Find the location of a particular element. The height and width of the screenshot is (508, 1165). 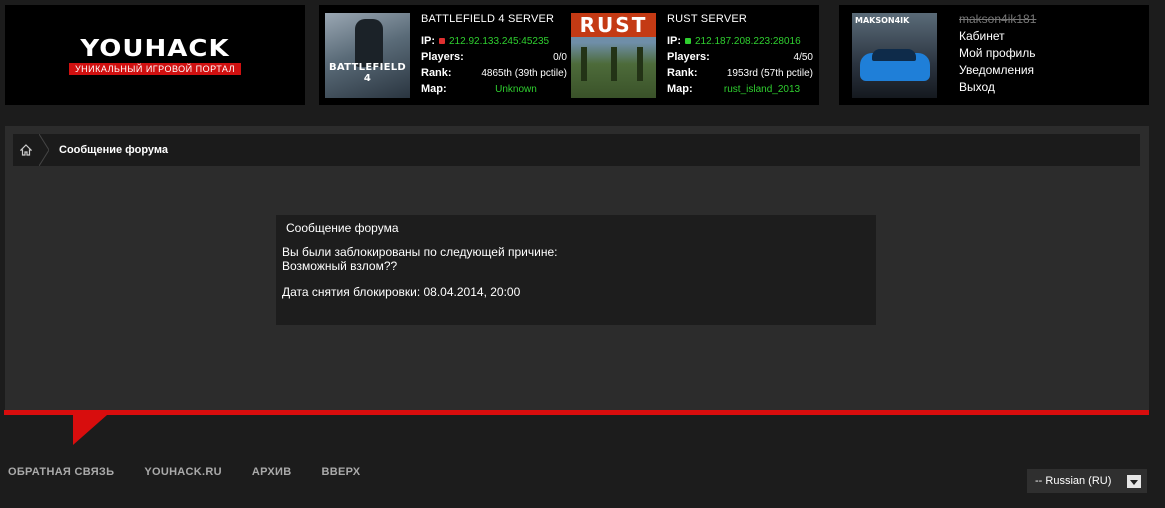

status-online-icon is located at coordinates (688, 40).